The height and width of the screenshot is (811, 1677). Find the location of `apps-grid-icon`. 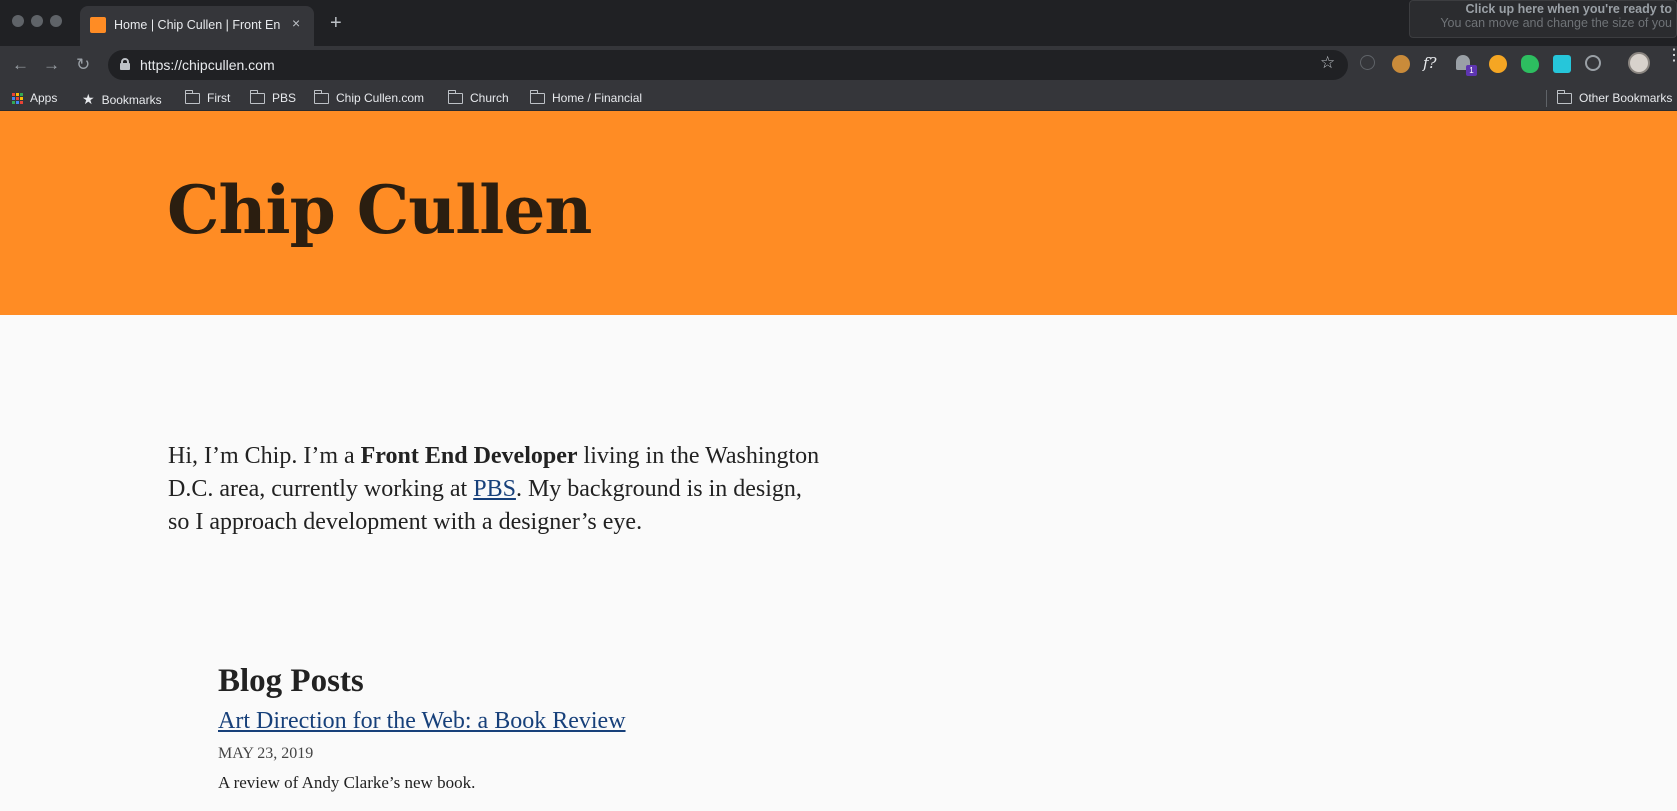

apps-grid-icon is located at coordinates (17, 98).